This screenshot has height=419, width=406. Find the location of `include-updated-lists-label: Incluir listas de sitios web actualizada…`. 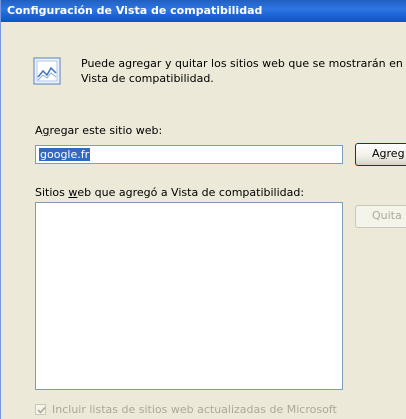

include-updated-lists-label: Incluir listas de sitios web actualizada… is located at coordinates (194, 409).